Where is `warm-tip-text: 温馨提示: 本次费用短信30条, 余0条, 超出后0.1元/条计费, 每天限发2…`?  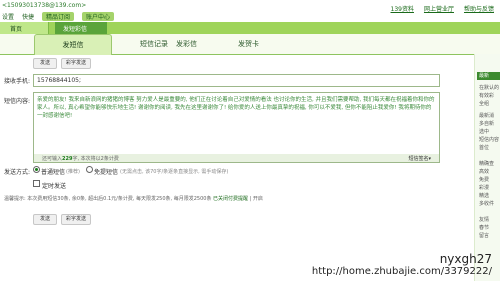 warm-tip-text: 温馨提示: 本次费用短信30条, 余0条, 超出后0.1元/条计费, 每天限发2… is located at coordinates (108, 199).